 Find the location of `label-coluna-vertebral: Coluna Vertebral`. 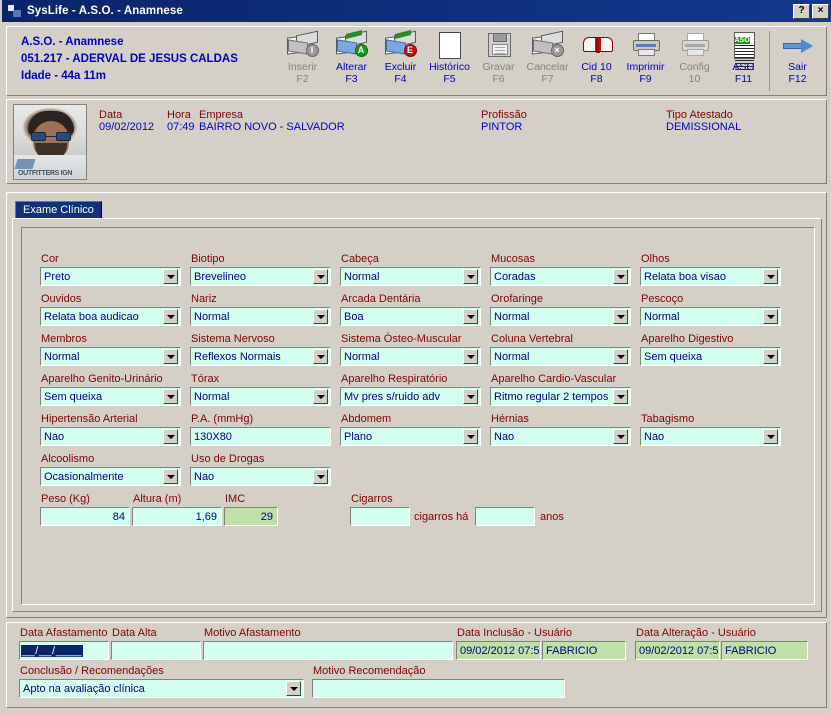

label-coluna-vertebral: Coluna Vertebral is located at coordinates (532, 339).